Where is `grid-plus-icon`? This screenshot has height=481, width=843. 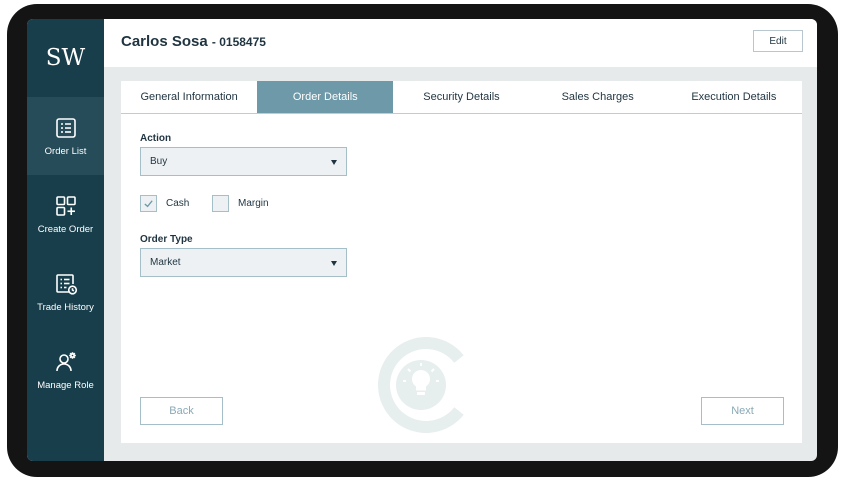 grid-plus-icon is located at coordinates (65, 205).